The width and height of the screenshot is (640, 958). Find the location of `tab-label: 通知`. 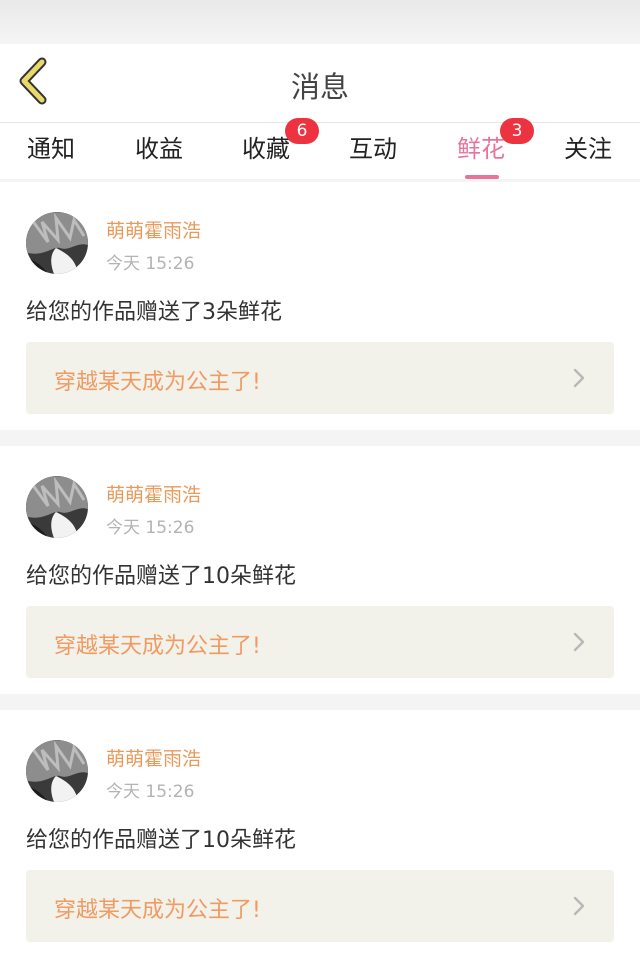

tab-label: 通知 is located at coordinates (51, 149).